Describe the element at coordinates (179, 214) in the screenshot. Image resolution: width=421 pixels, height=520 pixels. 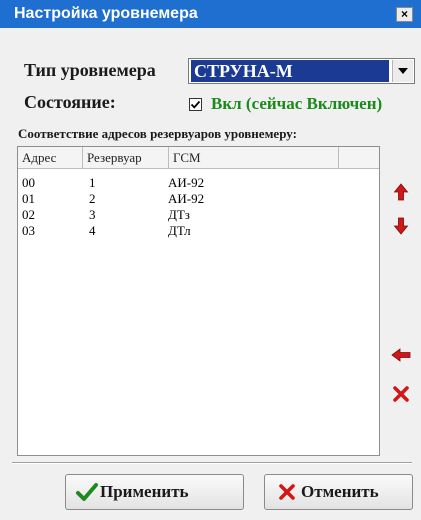
I see `cell-fuel: ДТз` at that location.